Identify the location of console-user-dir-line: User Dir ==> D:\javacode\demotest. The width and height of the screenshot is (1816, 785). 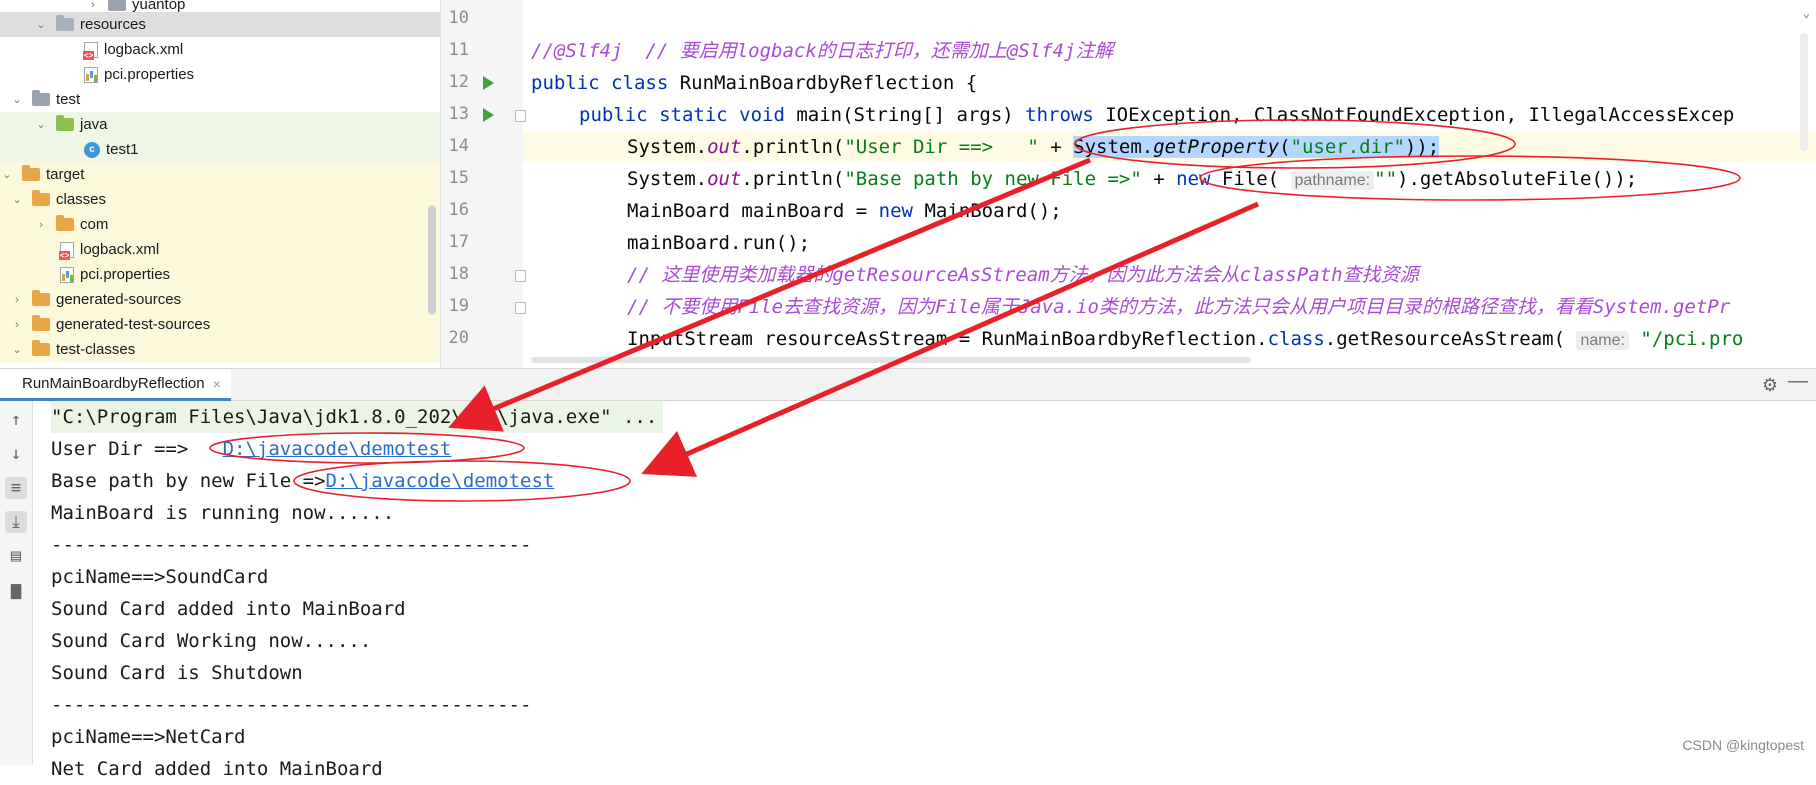
(251, 449).